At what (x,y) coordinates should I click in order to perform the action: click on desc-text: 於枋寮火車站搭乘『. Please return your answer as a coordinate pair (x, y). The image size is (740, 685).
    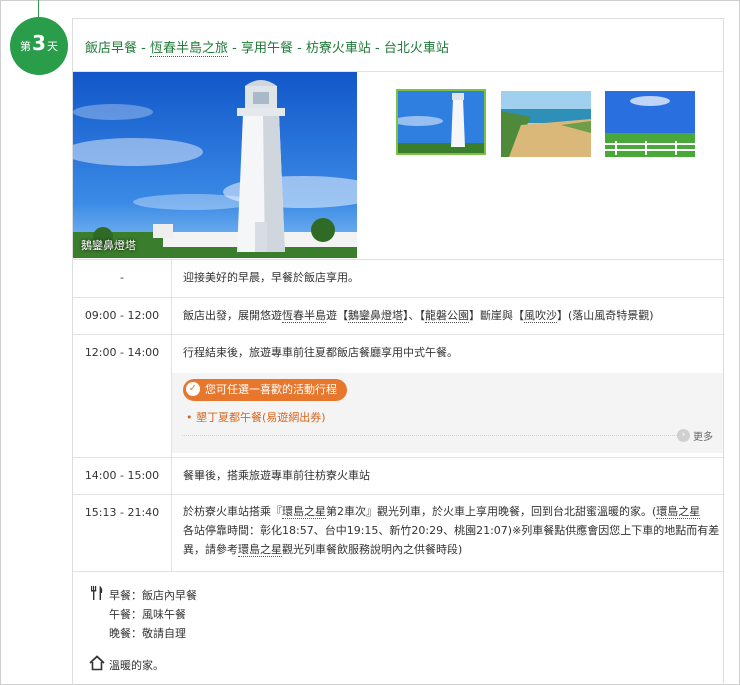
    Looking at the image, I should click on (232, 511).